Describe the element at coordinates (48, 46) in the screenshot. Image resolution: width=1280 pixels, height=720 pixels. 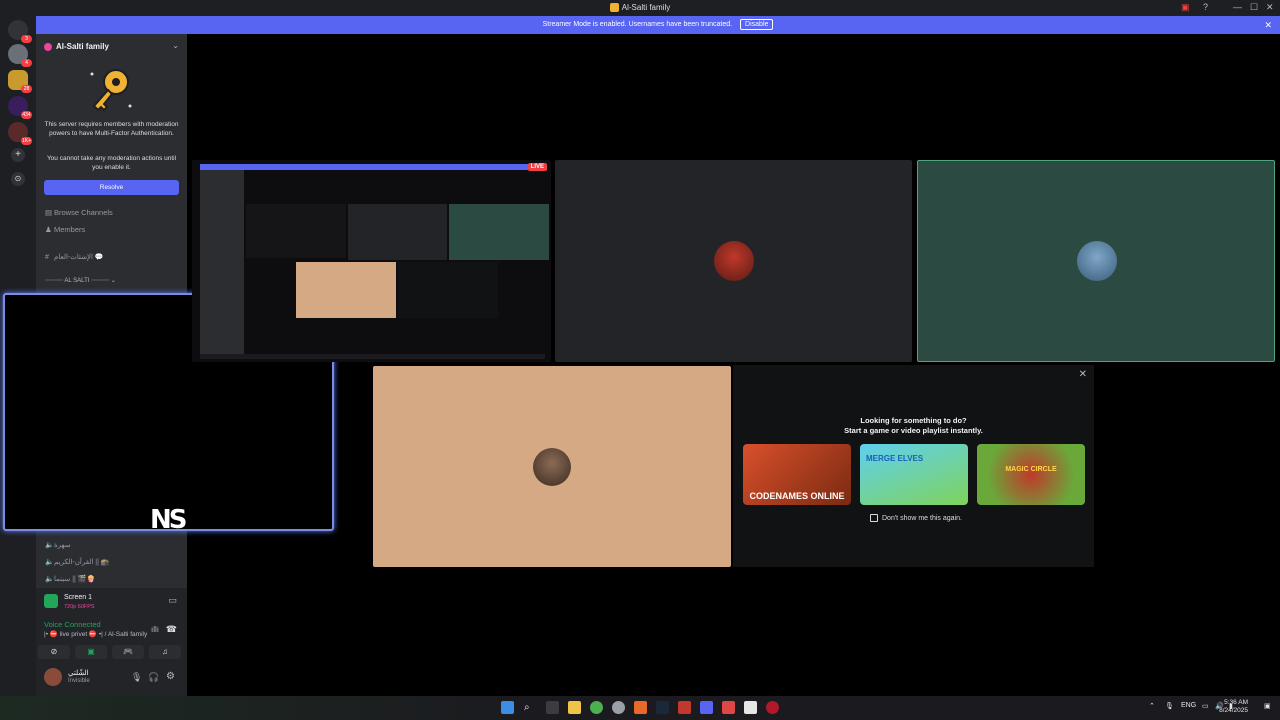
I see `server-avatar-icon` at that location.